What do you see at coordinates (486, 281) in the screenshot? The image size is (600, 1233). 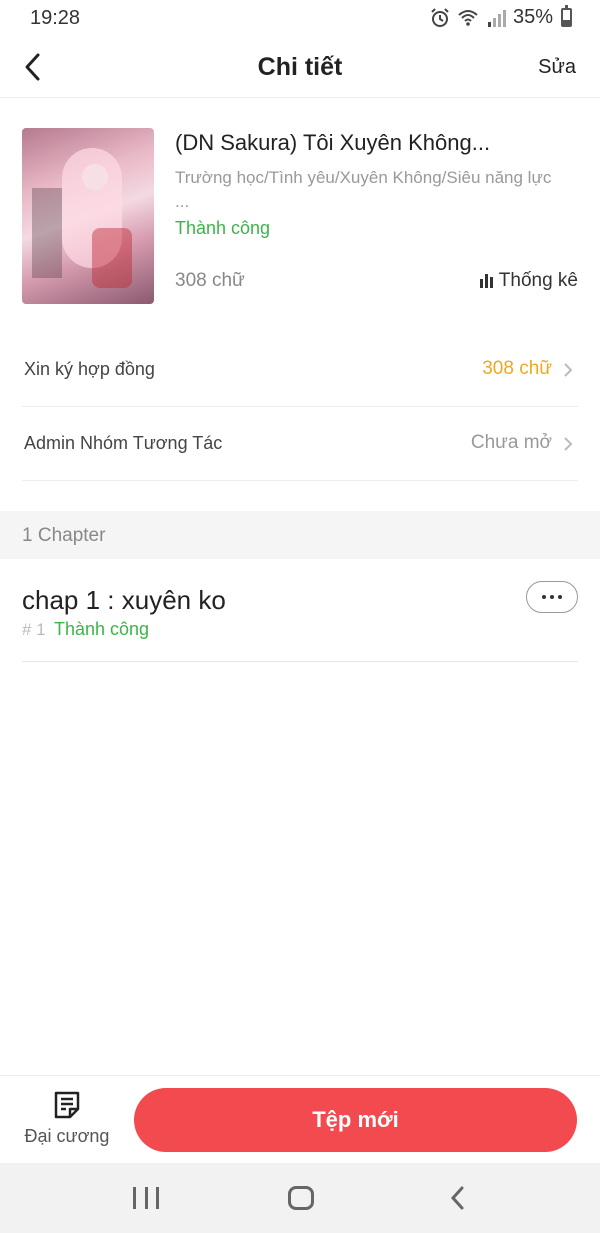 I see `bar-chart-icon` at bounding box center [486, 281].